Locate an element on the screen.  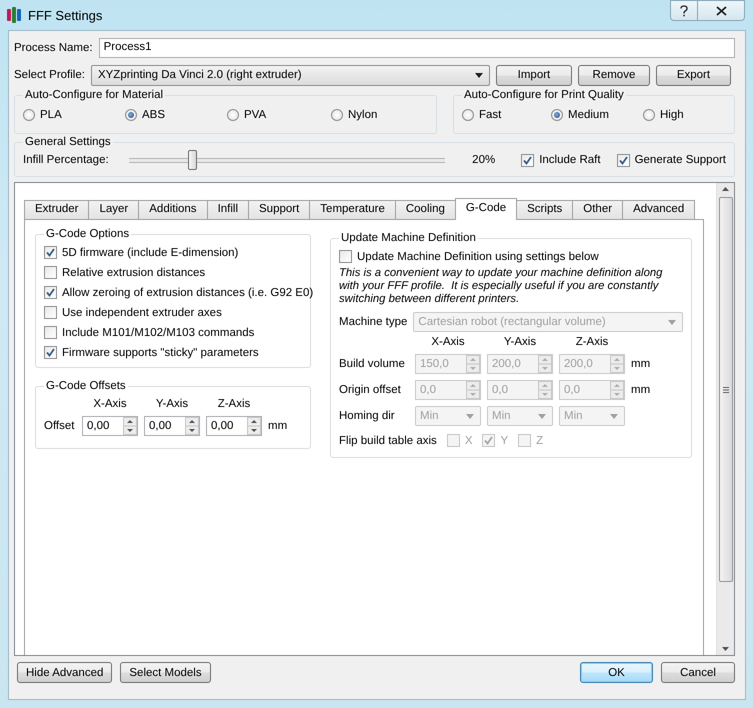
close-button is located at coordinates (721, 10).